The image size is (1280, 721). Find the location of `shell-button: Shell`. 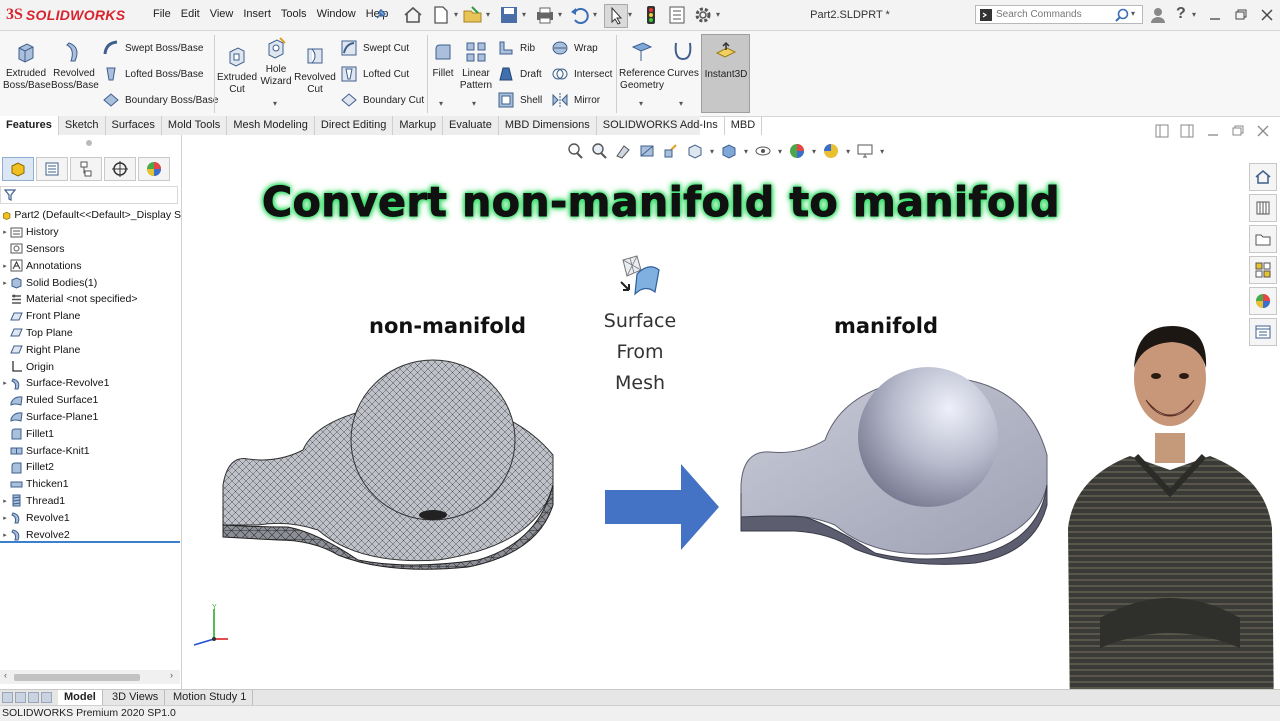

shell-button: Shell is located at coordinates (519, 100).